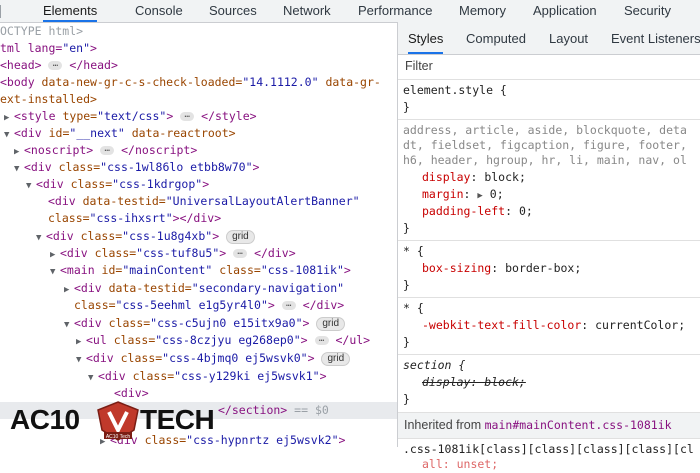 Image resolution: width=700 pixels, height=473 pixels. What do you see at coordinates (457, 268) in the screenshot?
I see `property-name: box-sizing` at bounding box center [457, 268].